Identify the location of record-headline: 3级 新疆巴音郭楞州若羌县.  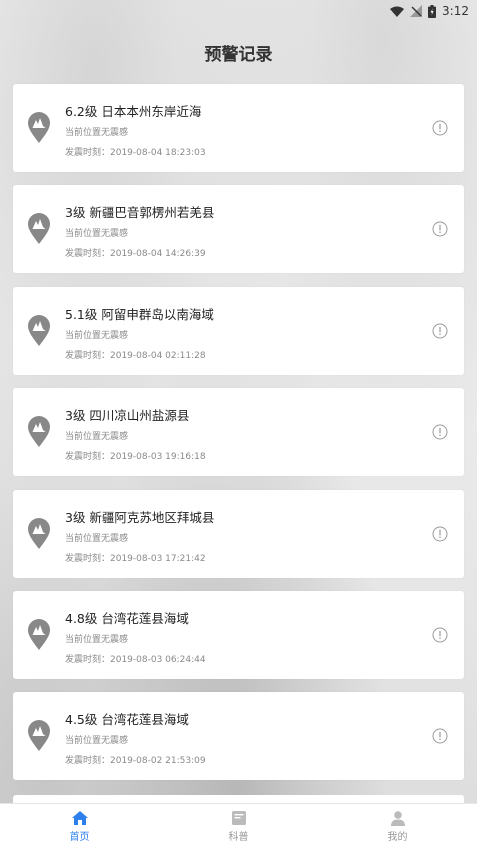
(140, 213).